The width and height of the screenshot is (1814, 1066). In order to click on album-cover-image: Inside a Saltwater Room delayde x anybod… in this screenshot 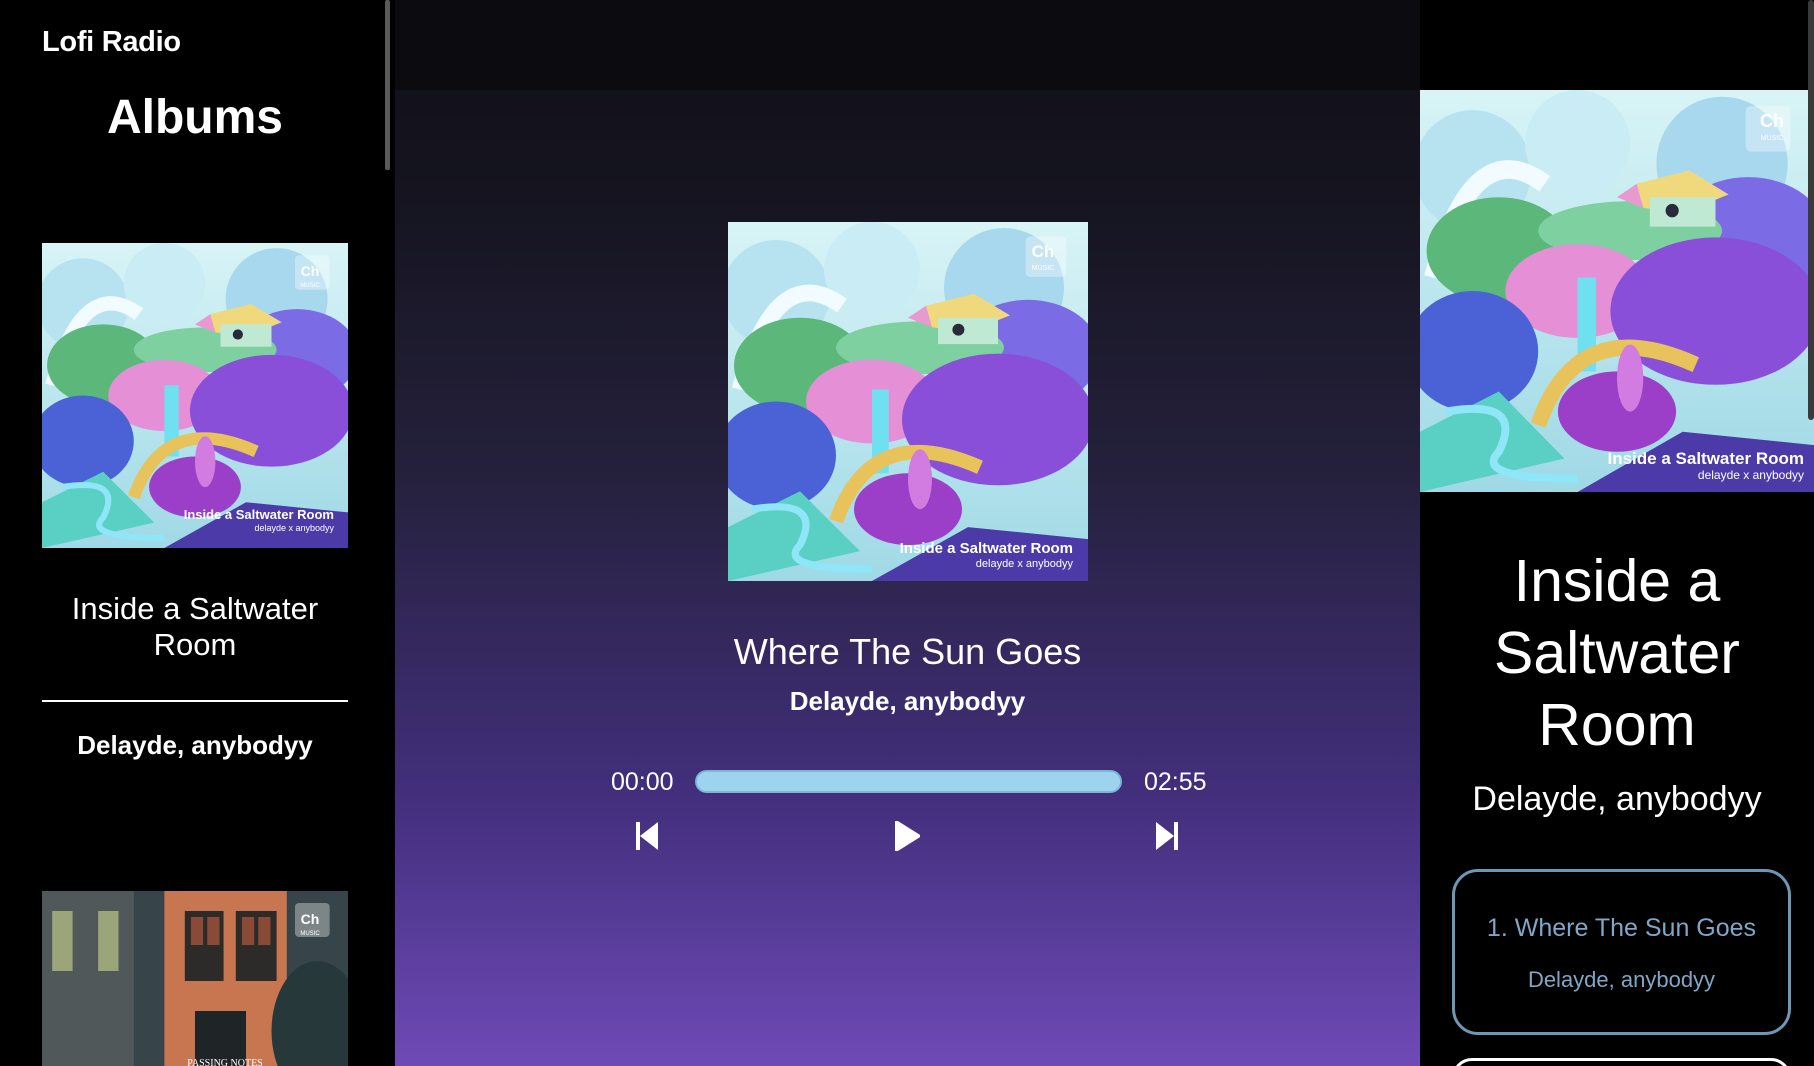, I will do `click(195, 395)`.